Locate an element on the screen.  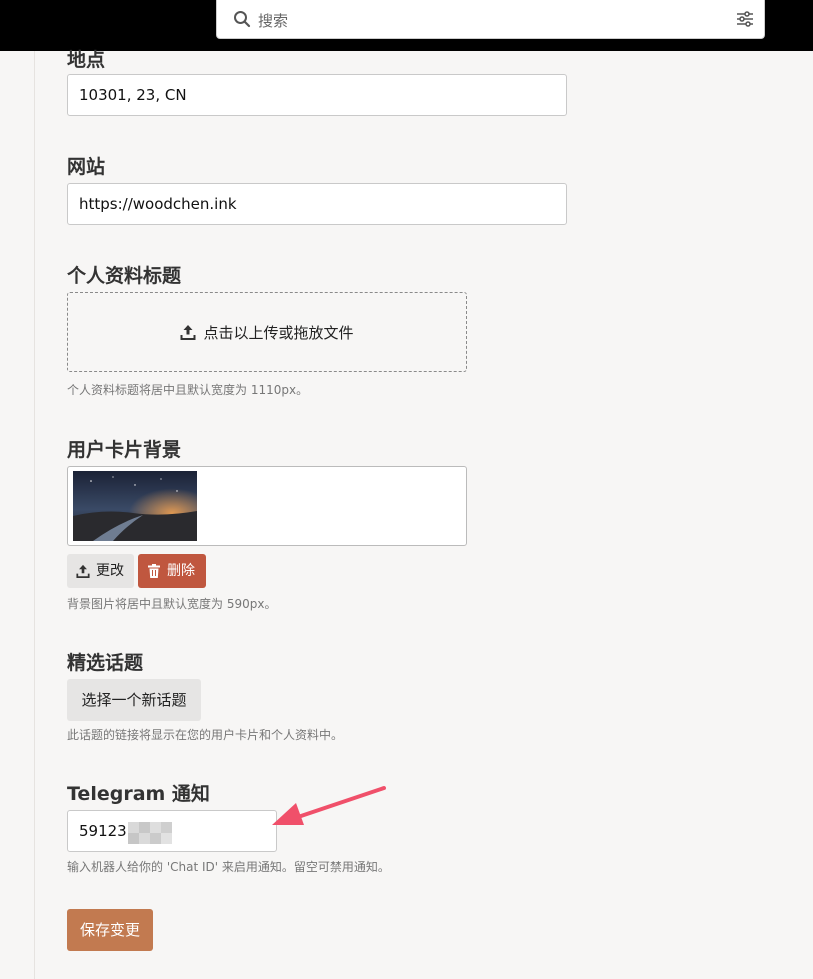
search-icon is located at coordinates (242, 19).